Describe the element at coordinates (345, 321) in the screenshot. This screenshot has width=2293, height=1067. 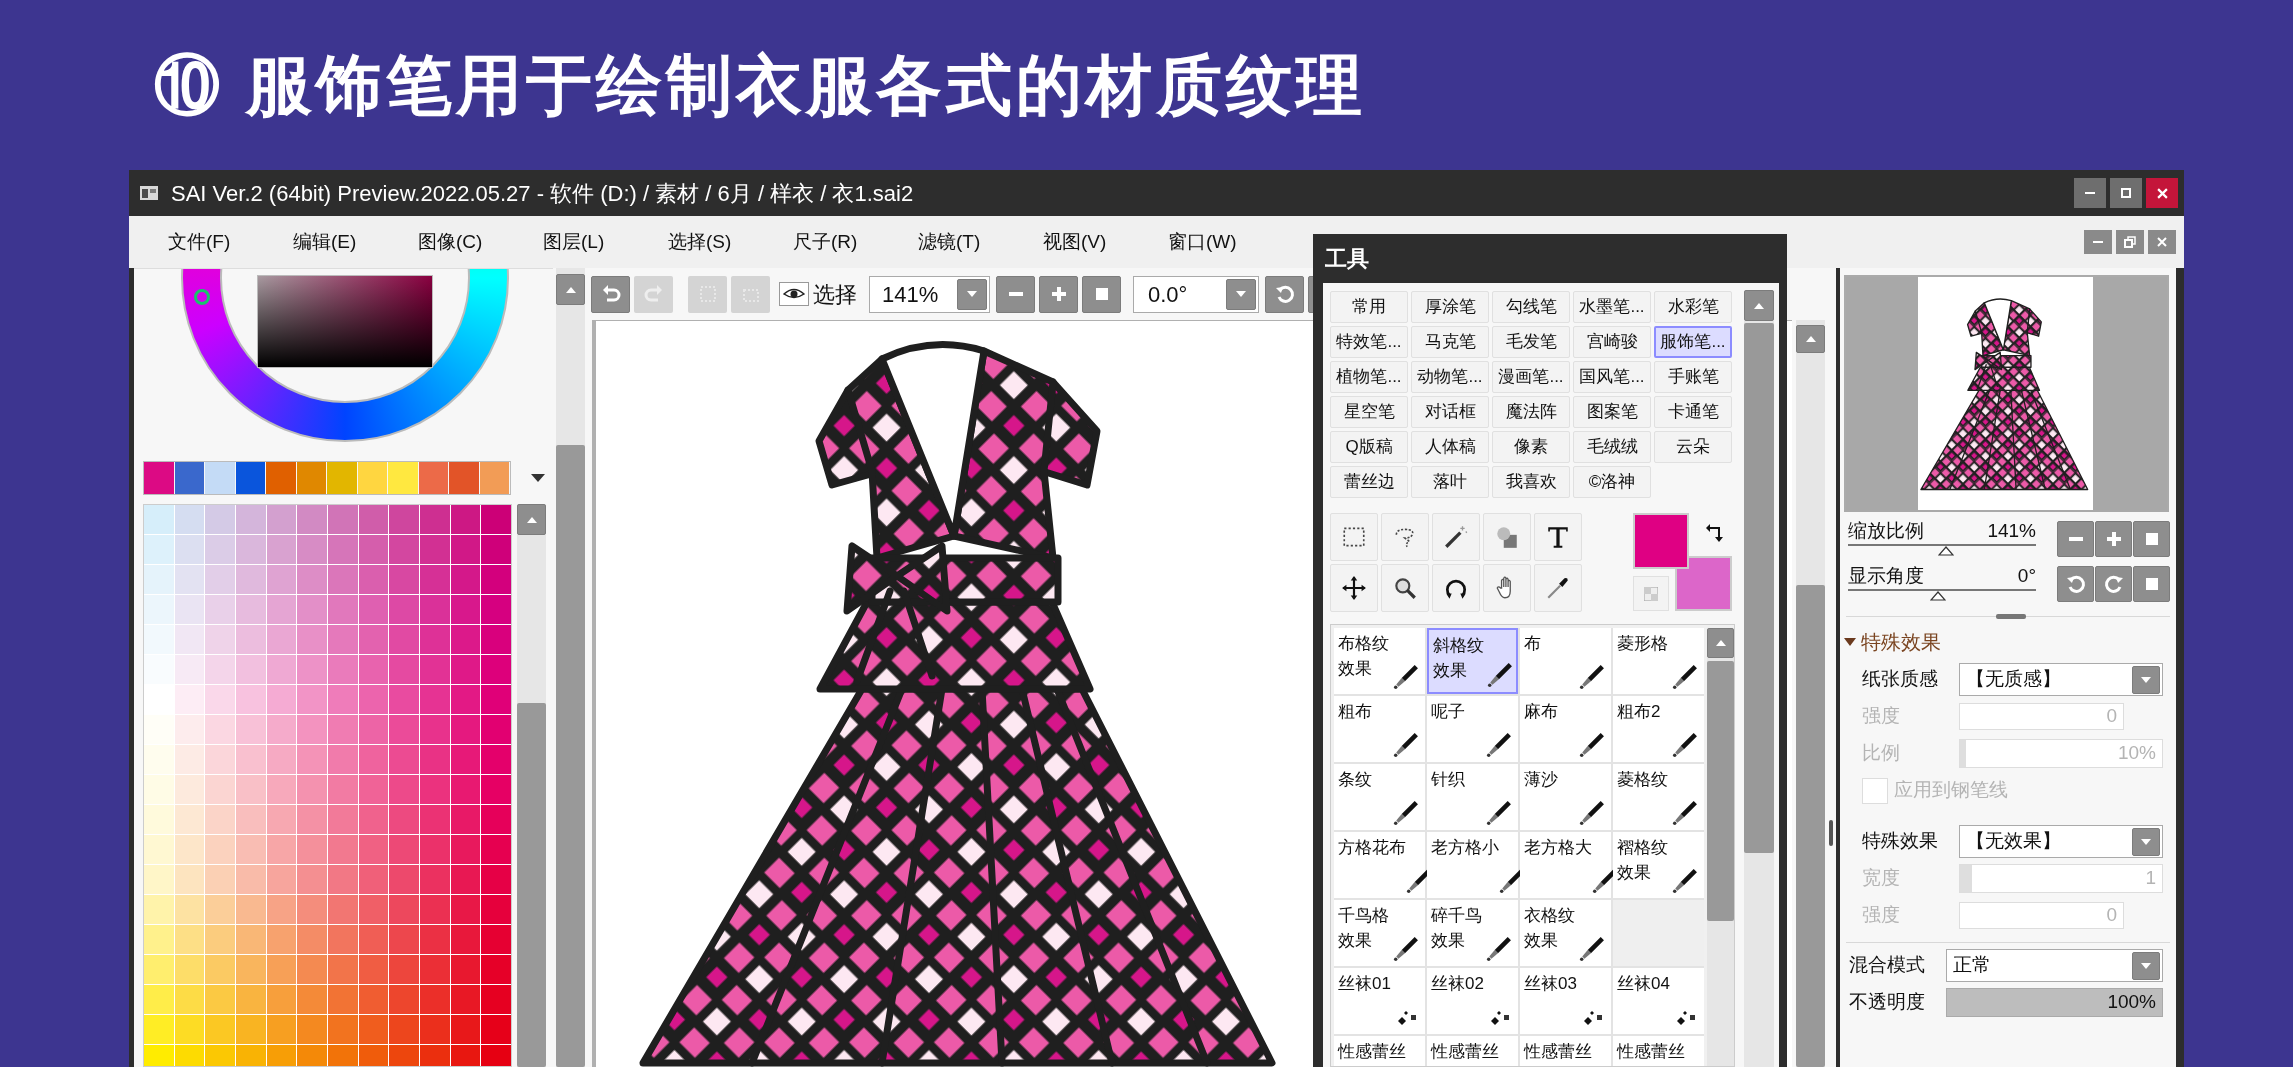
I see `color-square` at that location.